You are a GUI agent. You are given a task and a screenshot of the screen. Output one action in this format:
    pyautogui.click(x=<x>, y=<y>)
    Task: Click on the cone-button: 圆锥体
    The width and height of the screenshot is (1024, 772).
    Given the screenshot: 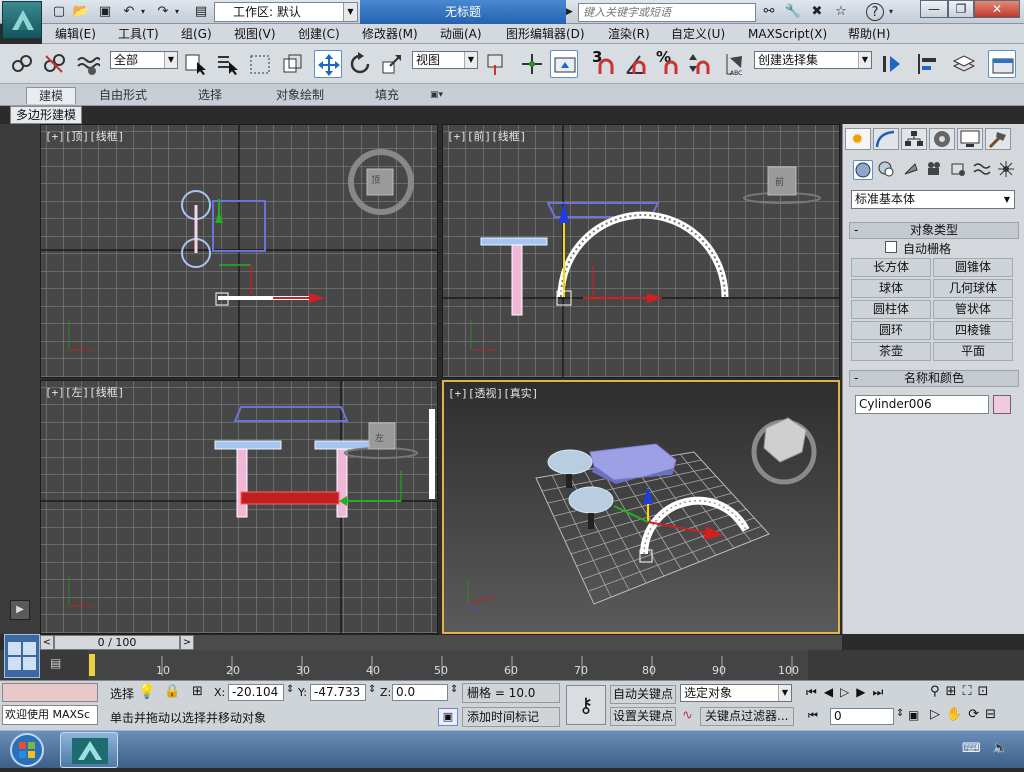 What is the action you would take?
    pyautogui.click(x=973, y=267)
    